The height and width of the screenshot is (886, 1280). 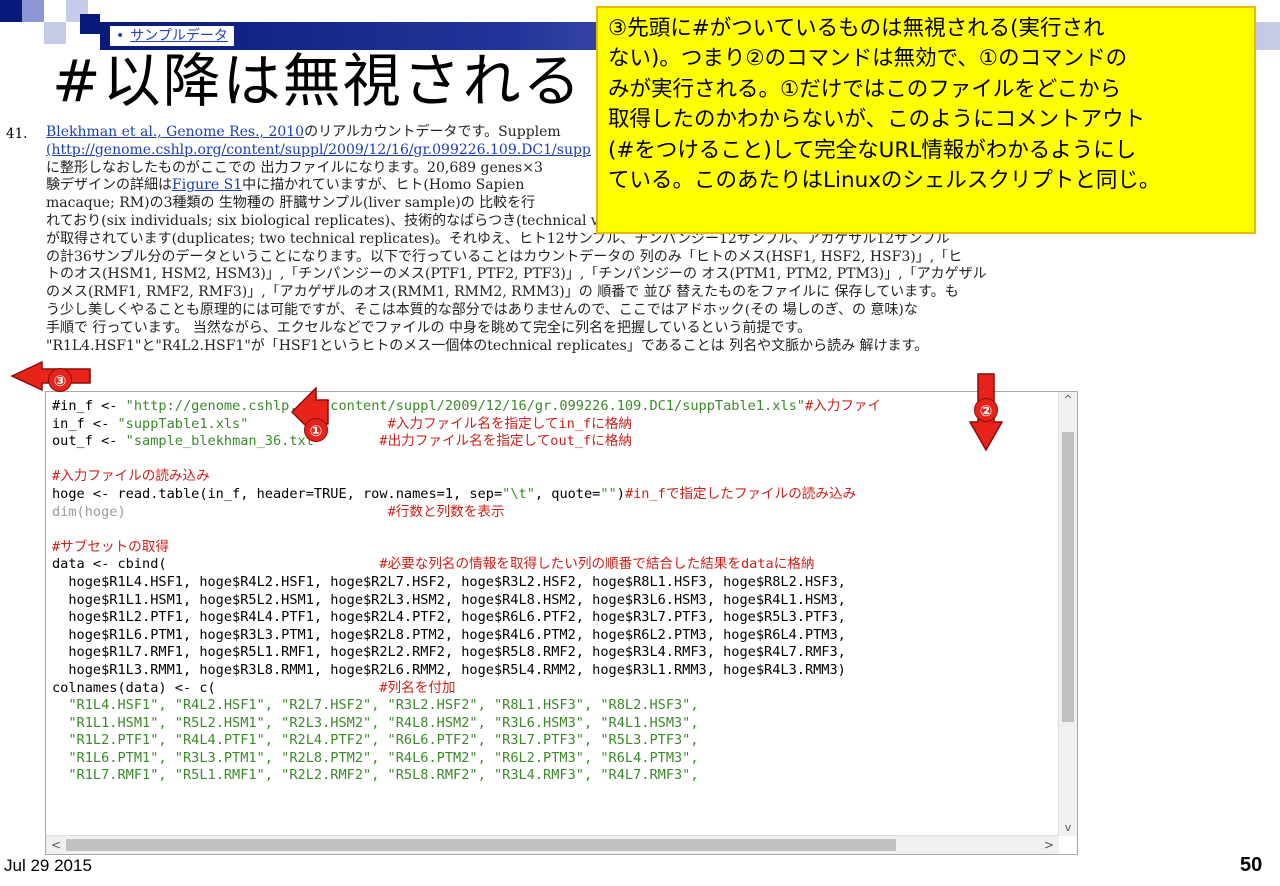 What do you see at coordinates (316, 430) in the screenshot?
I see `marker-1: ①` at bounding box center [316, 430].